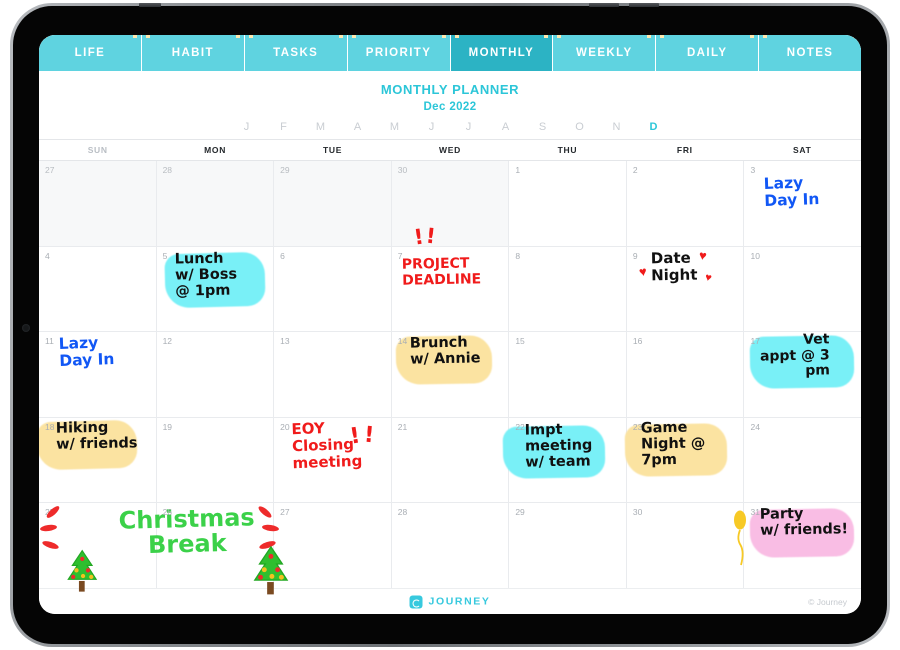 Image resolution: width=900 pixels, height=650 pixels. I want to click on tab-label: MONTHLY, so click(501, 53).